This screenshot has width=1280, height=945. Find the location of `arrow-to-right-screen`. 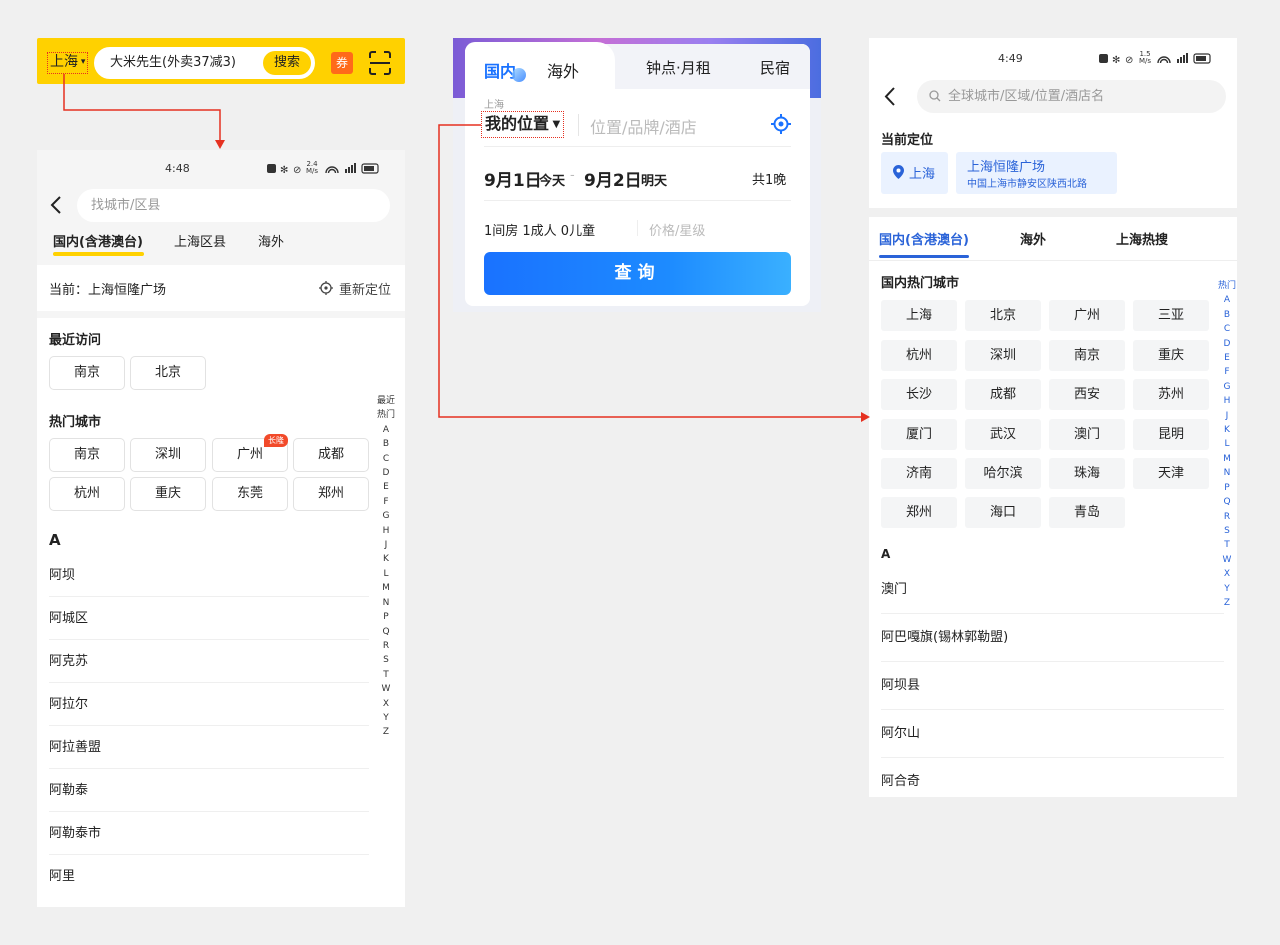

arrow-to-right-screen is located at coordinates (650, 271).